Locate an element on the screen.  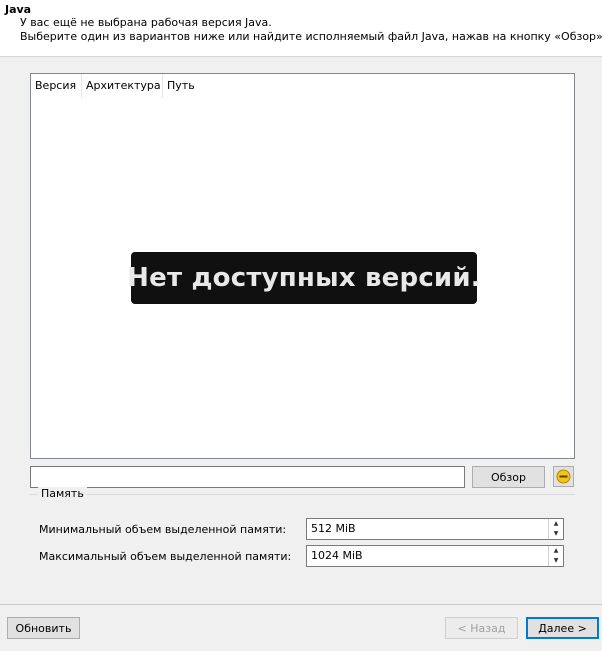
header-divider is located at coordinates (301, 56).